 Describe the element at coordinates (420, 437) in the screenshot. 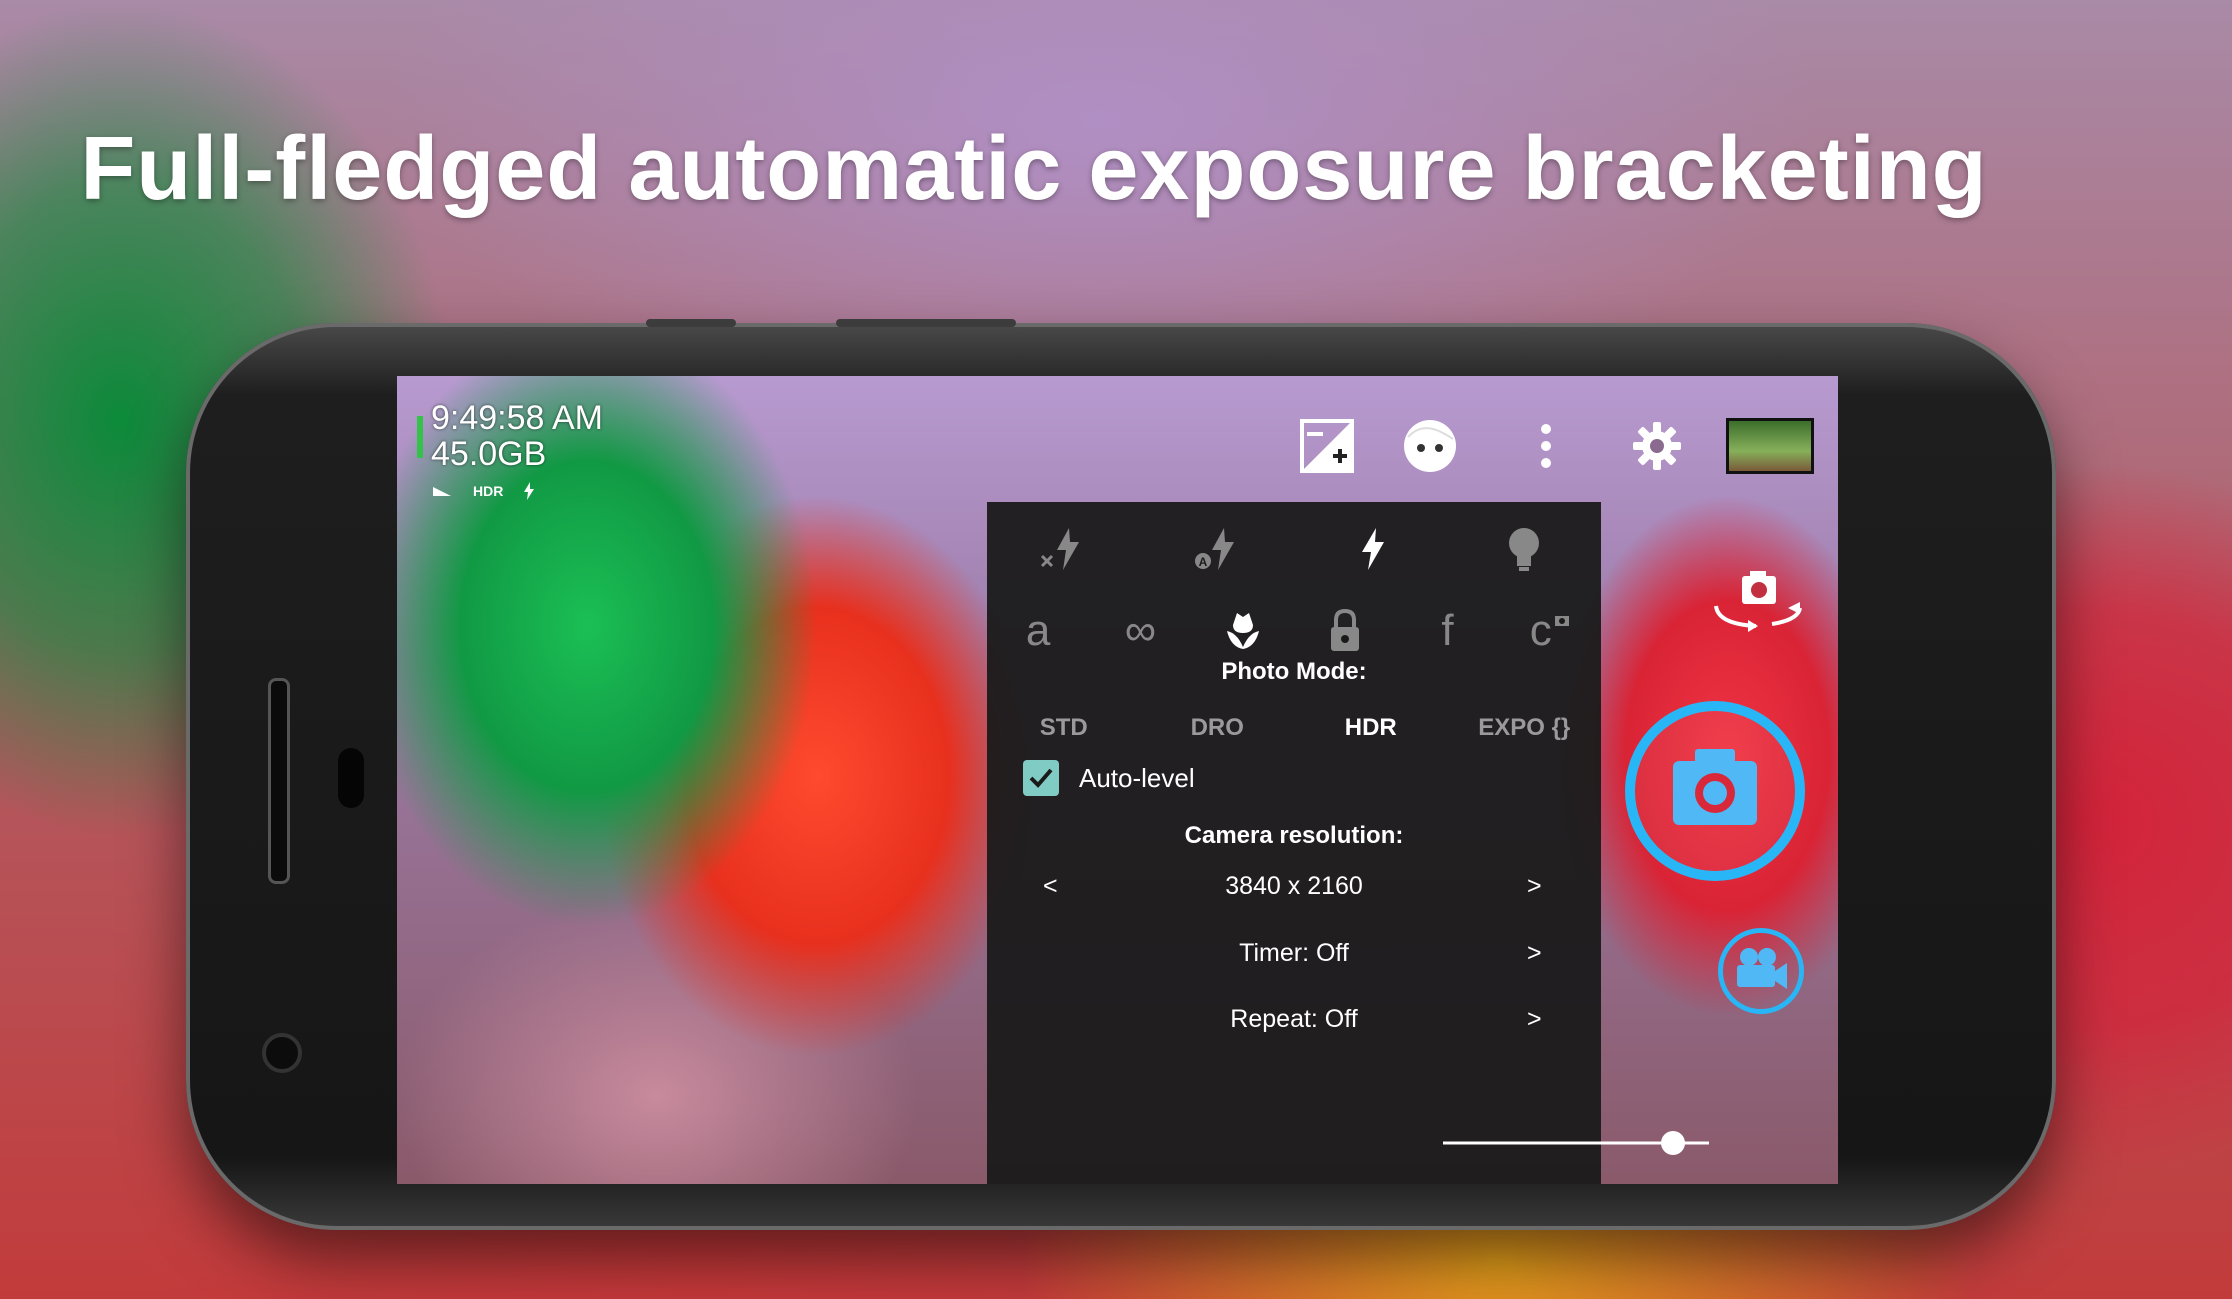

I see `battery-indicator` at that location.